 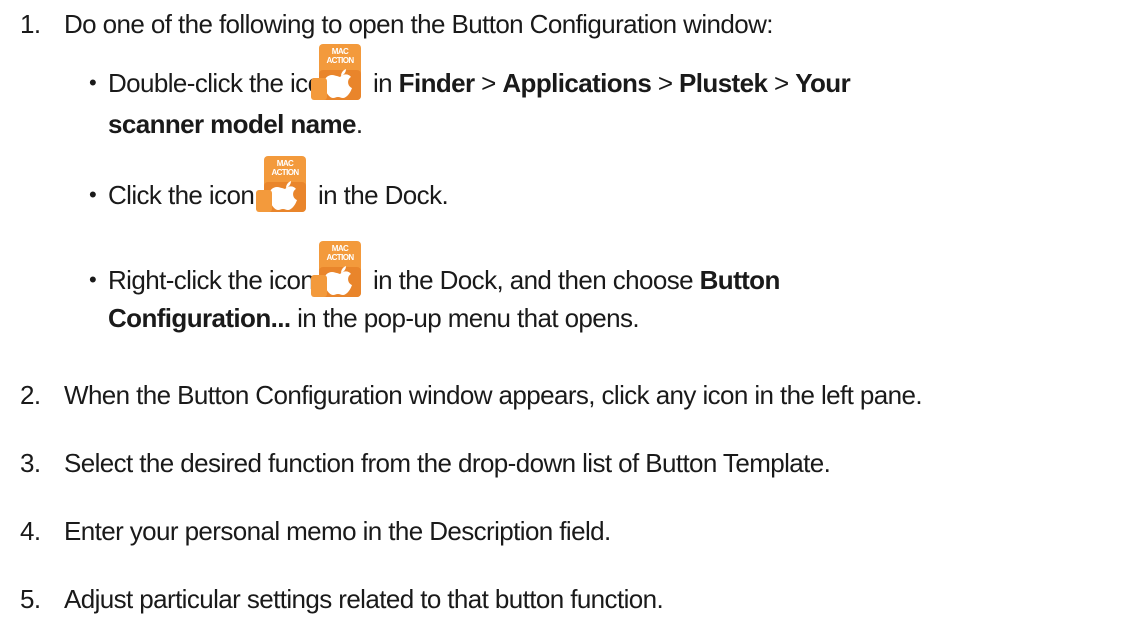 I want to click on finder-label: Finder, so click(x=436, y=83).